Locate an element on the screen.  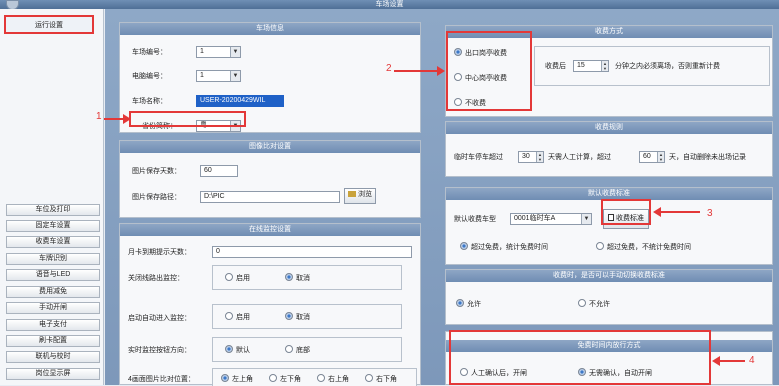
sidebar-item-post-display: 岗位显示屏 is located at coordinates (53, 374).